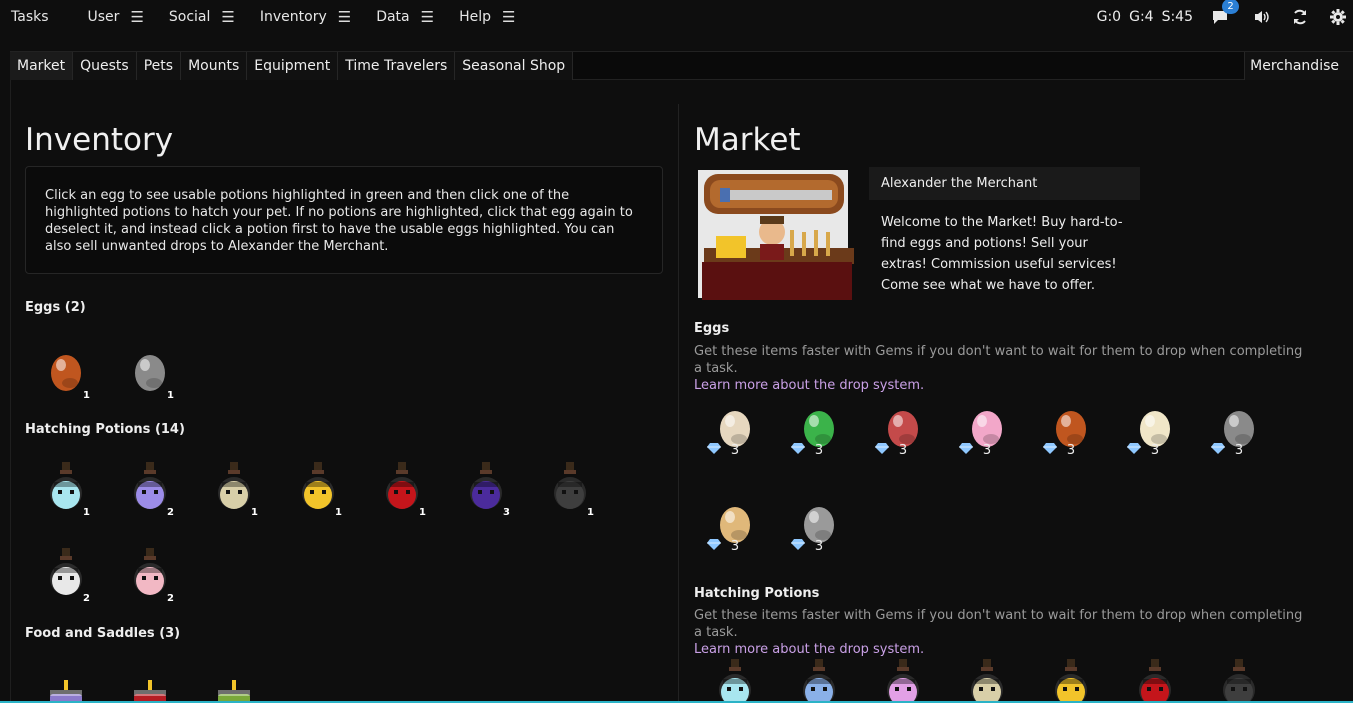 This screenshot has height=703, width=1353. I want to click on item-quantity: 3, so click(506, 512).